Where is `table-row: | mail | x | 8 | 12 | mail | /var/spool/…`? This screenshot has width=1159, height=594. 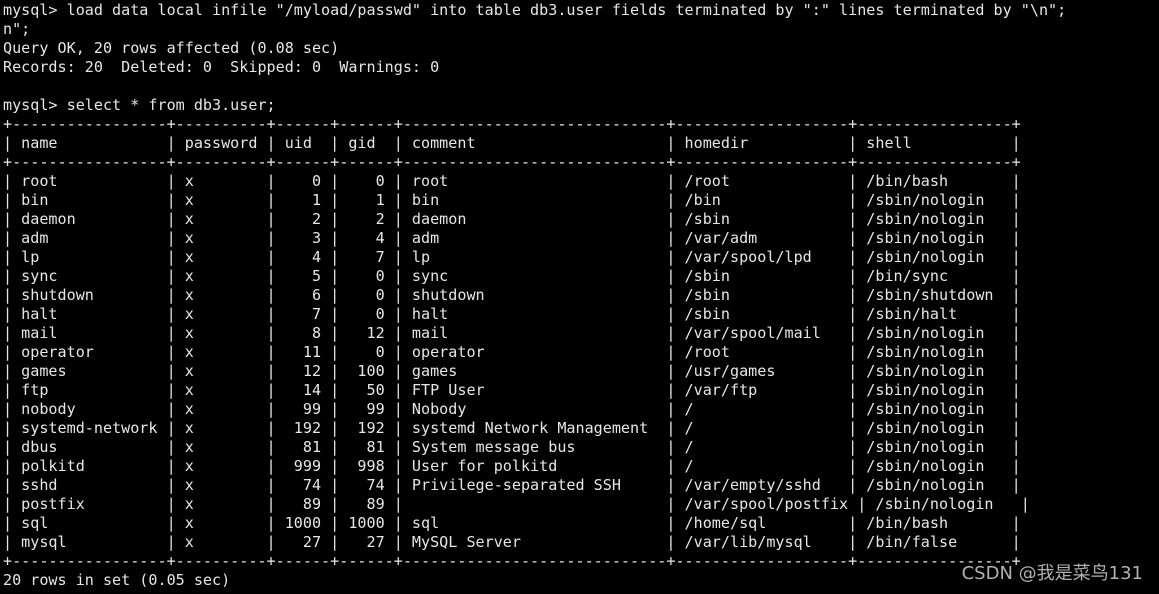 table-row: | mail | x | 8 | 12 | mail | /var/spool/… is located at coordinates (512, 333).